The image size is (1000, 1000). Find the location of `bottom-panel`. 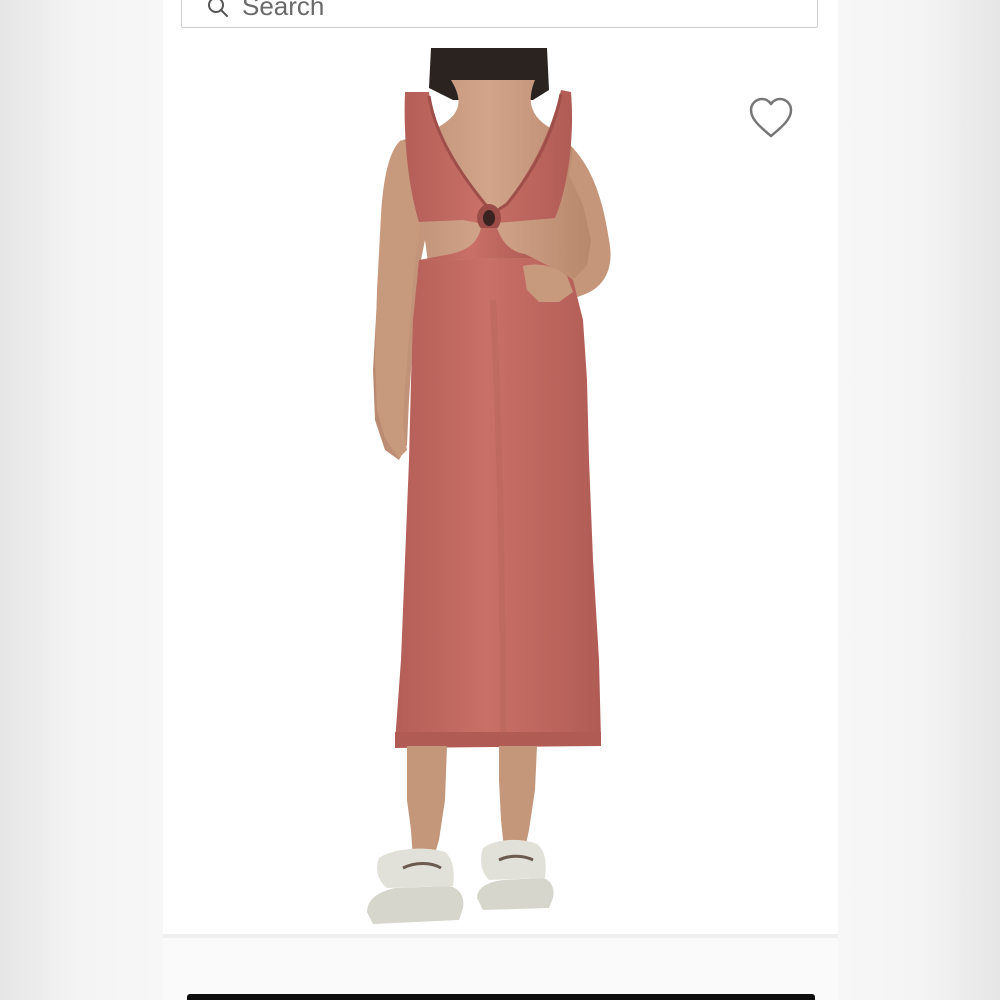

bottom-panel is located at coordinates (500, 969).